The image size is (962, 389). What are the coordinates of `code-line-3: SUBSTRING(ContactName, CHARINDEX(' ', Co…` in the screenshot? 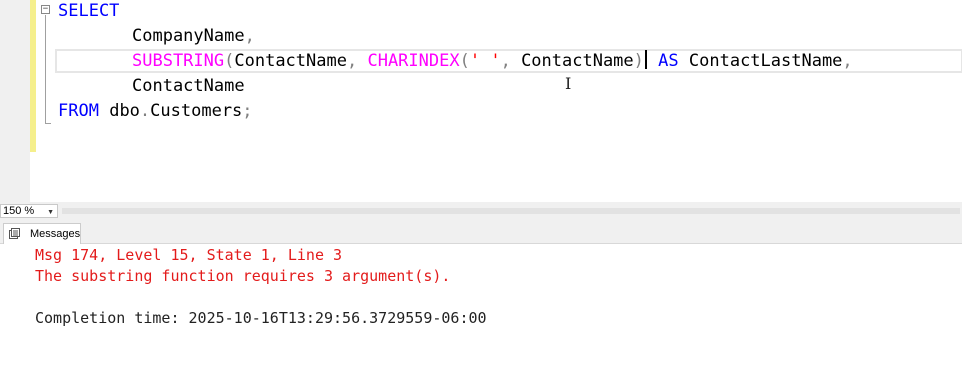 It's located at (492, 61).